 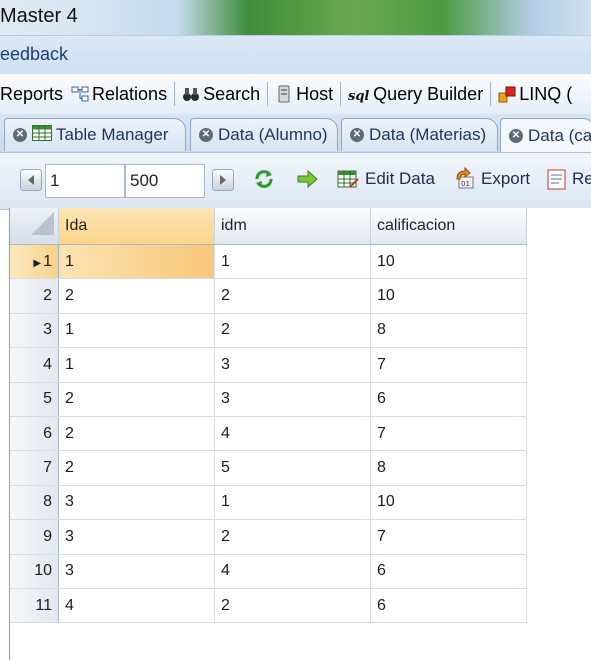 I want to click on row-header: 9, so click(x=34, y=537).